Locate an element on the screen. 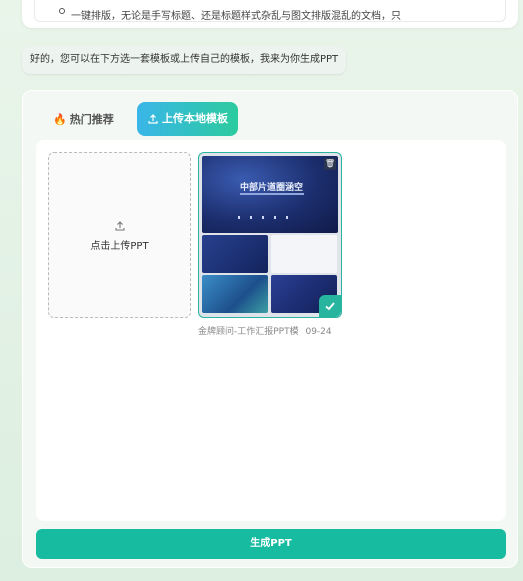 This screenshot has width=523, height=581. tab-upload-template: 上传本地模板 is located at coordinates (187, 119).